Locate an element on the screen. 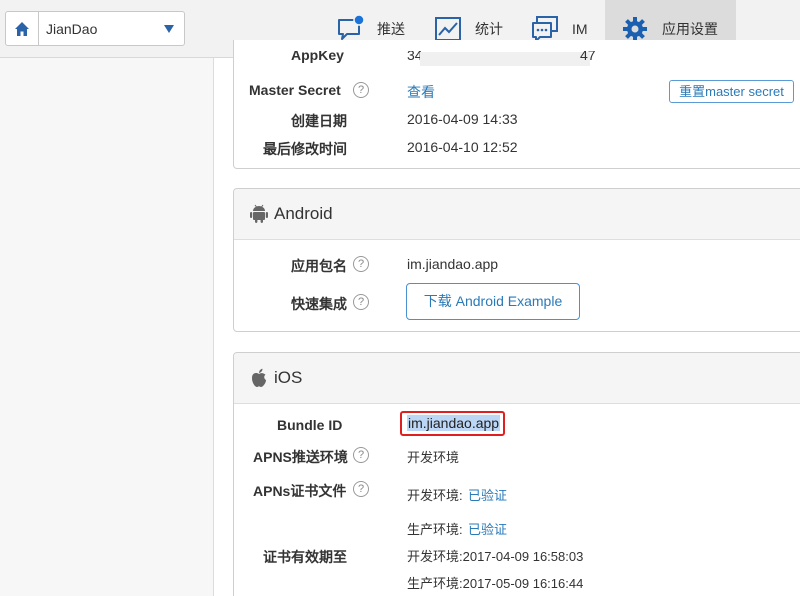  android-panel-header: Android is located at coordinates (517, 214).